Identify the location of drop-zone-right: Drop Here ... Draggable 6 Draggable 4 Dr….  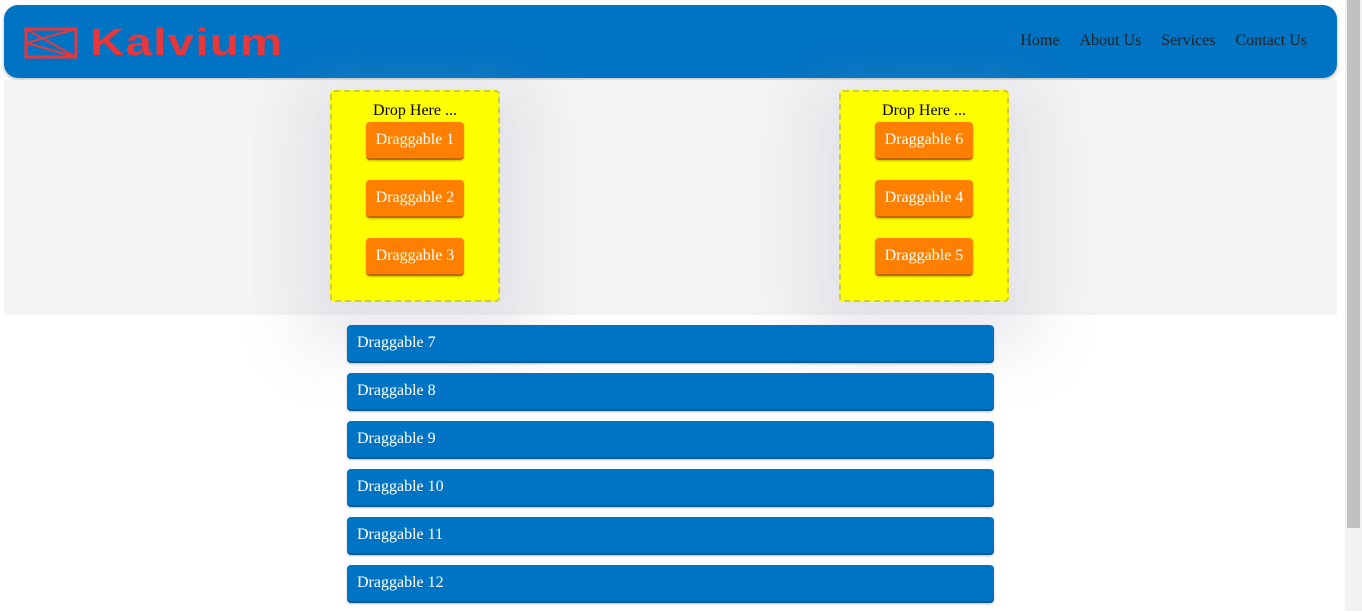
(924, 196).